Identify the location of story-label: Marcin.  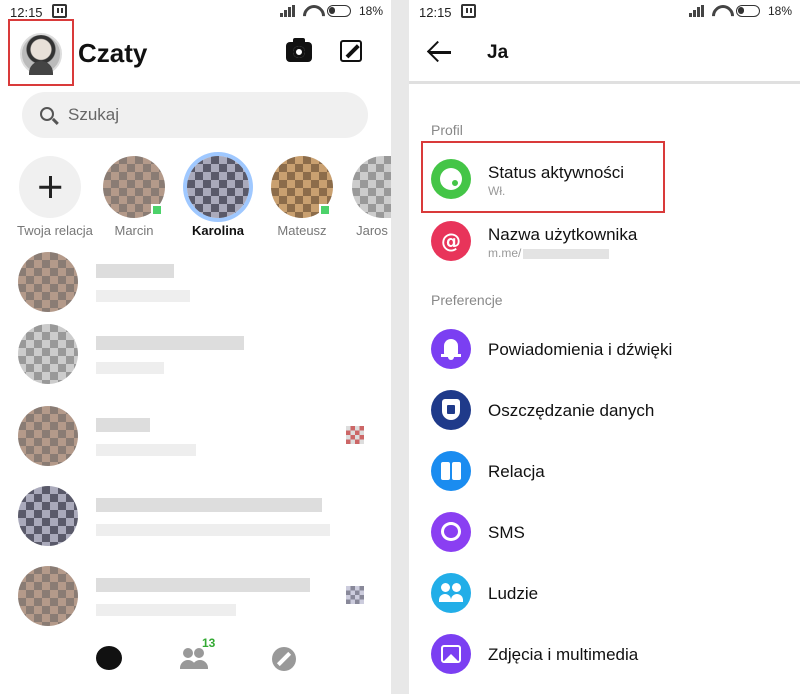
(134, 230).